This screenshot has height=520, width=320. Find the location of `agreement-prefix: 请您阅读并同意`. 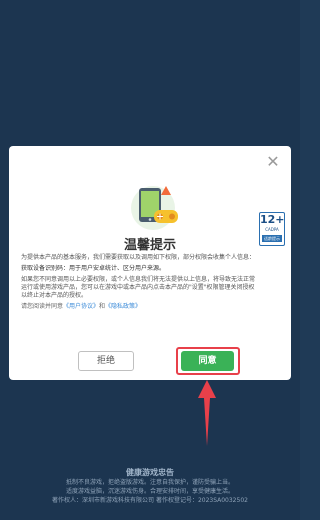

agreement-prefix: 请您阅读并同意 is located at coordinates (42, 306).